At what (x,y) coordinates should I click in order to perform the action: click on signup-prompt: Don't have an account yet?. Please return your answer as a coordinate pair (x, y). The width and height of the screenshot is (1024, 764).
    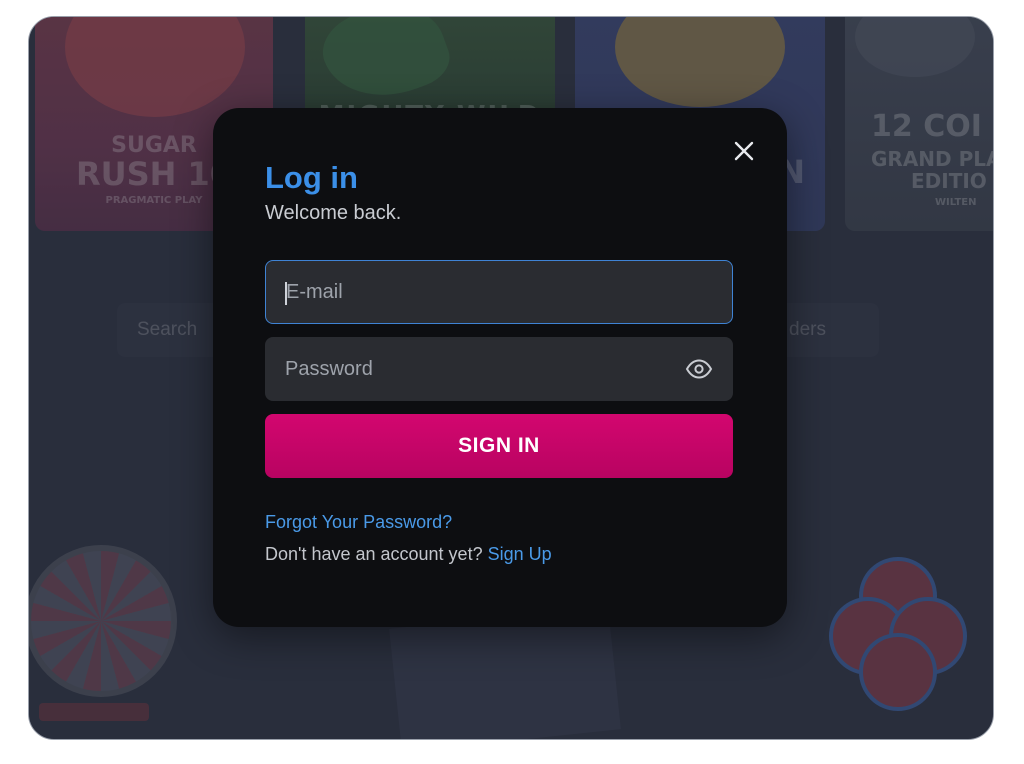
    Looking at the image, I should click on (374, 554).